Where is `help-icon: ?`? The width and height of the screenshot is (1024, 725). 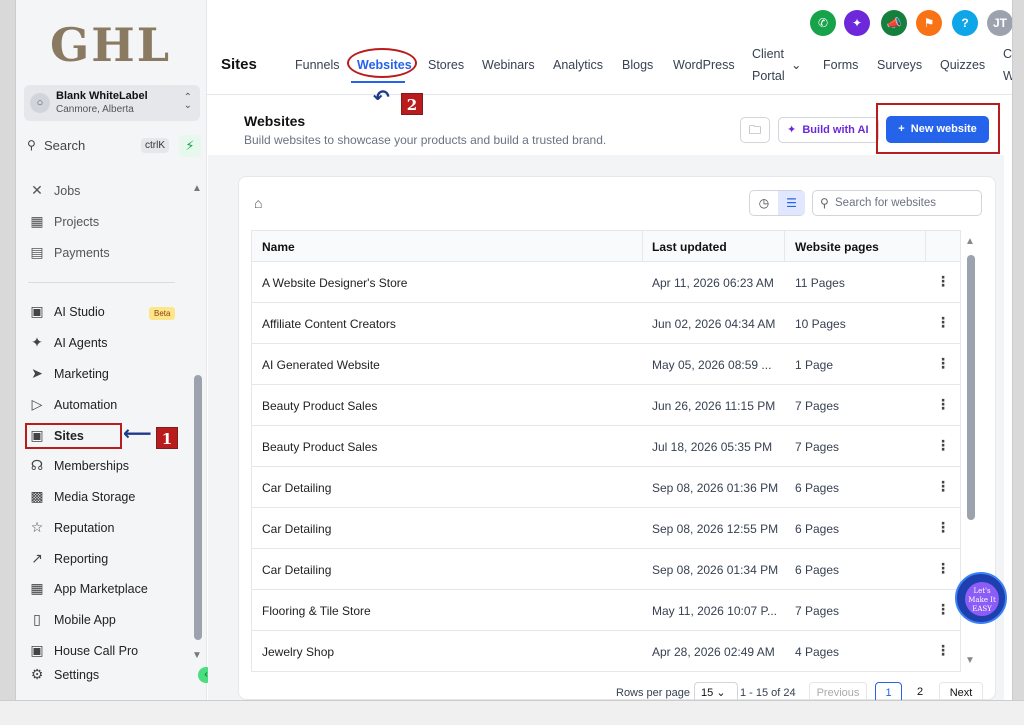
help-icon: ? is located at coordinates (965, 23).